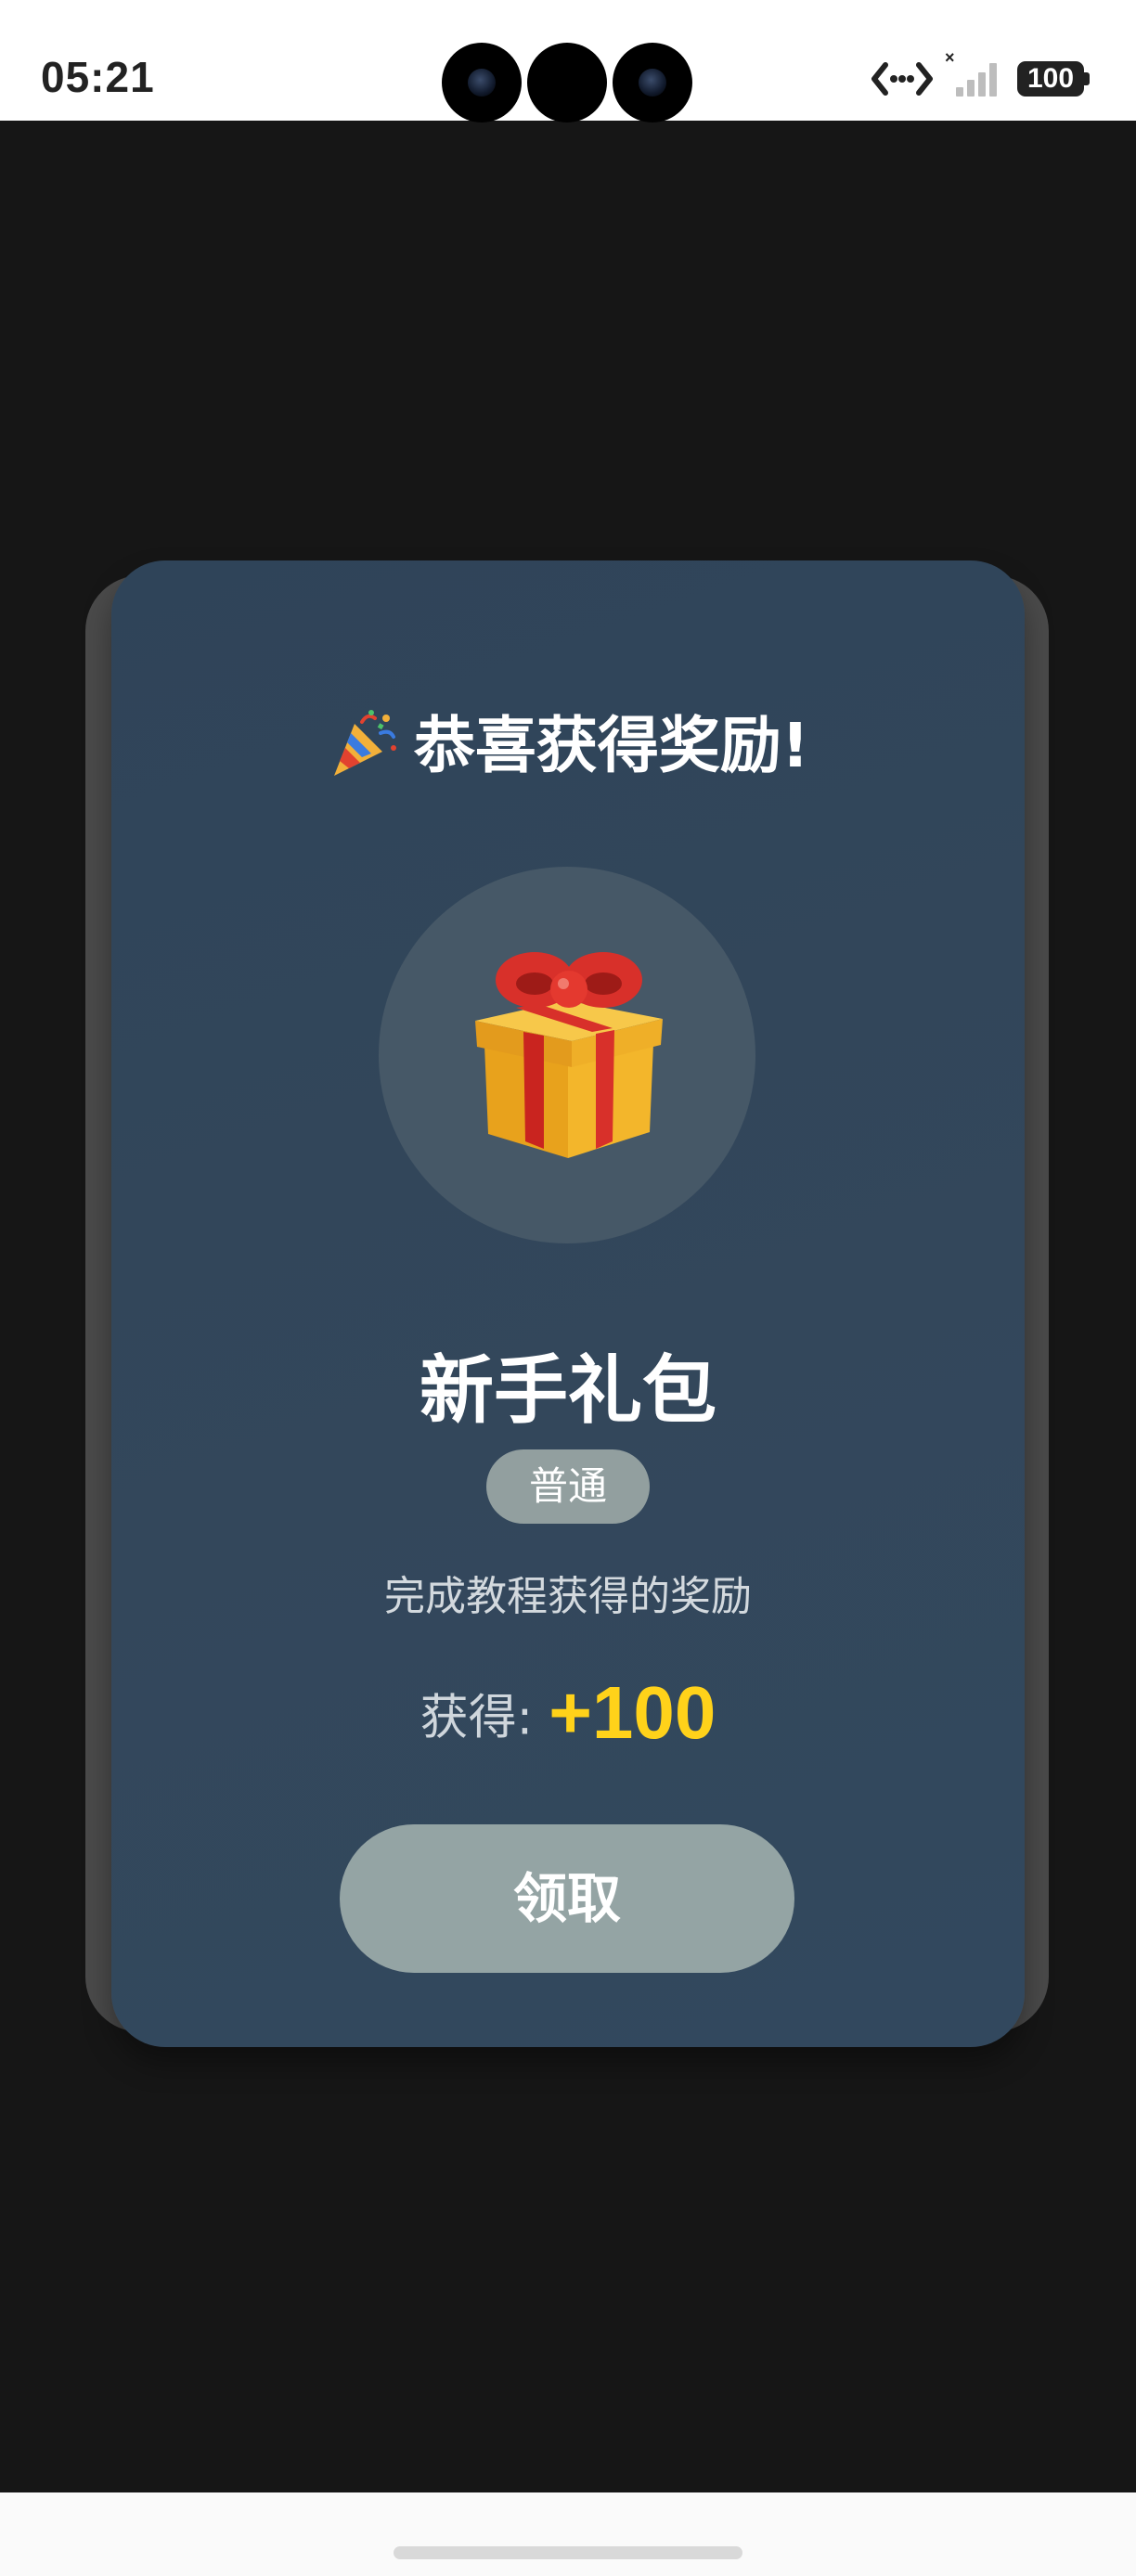  Describe the element at coordinates (364, 743) in the screenshot. I see `party-popper-icon` at that location.